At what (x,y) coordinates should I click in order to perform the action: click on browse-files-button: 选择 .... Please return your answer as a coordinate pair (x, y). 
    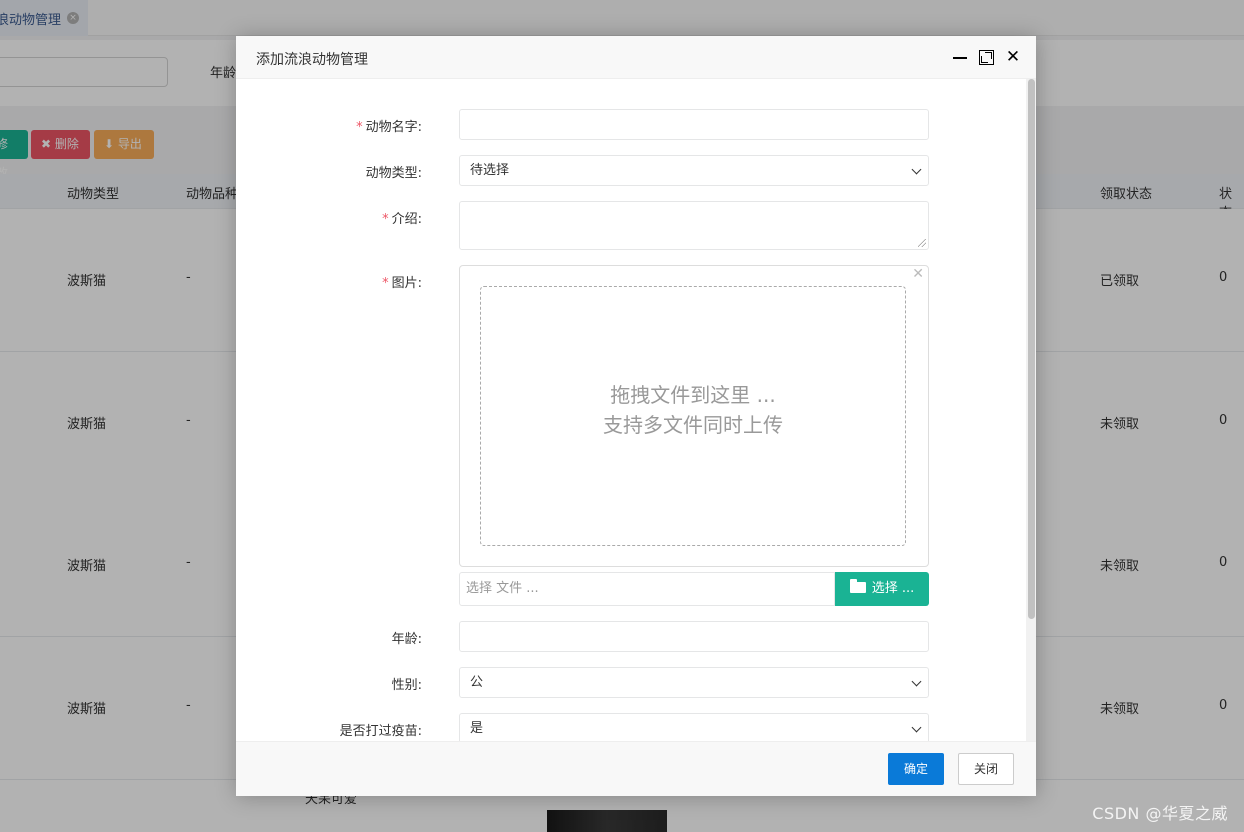
    Looking at the image, I should click on (882, 589).